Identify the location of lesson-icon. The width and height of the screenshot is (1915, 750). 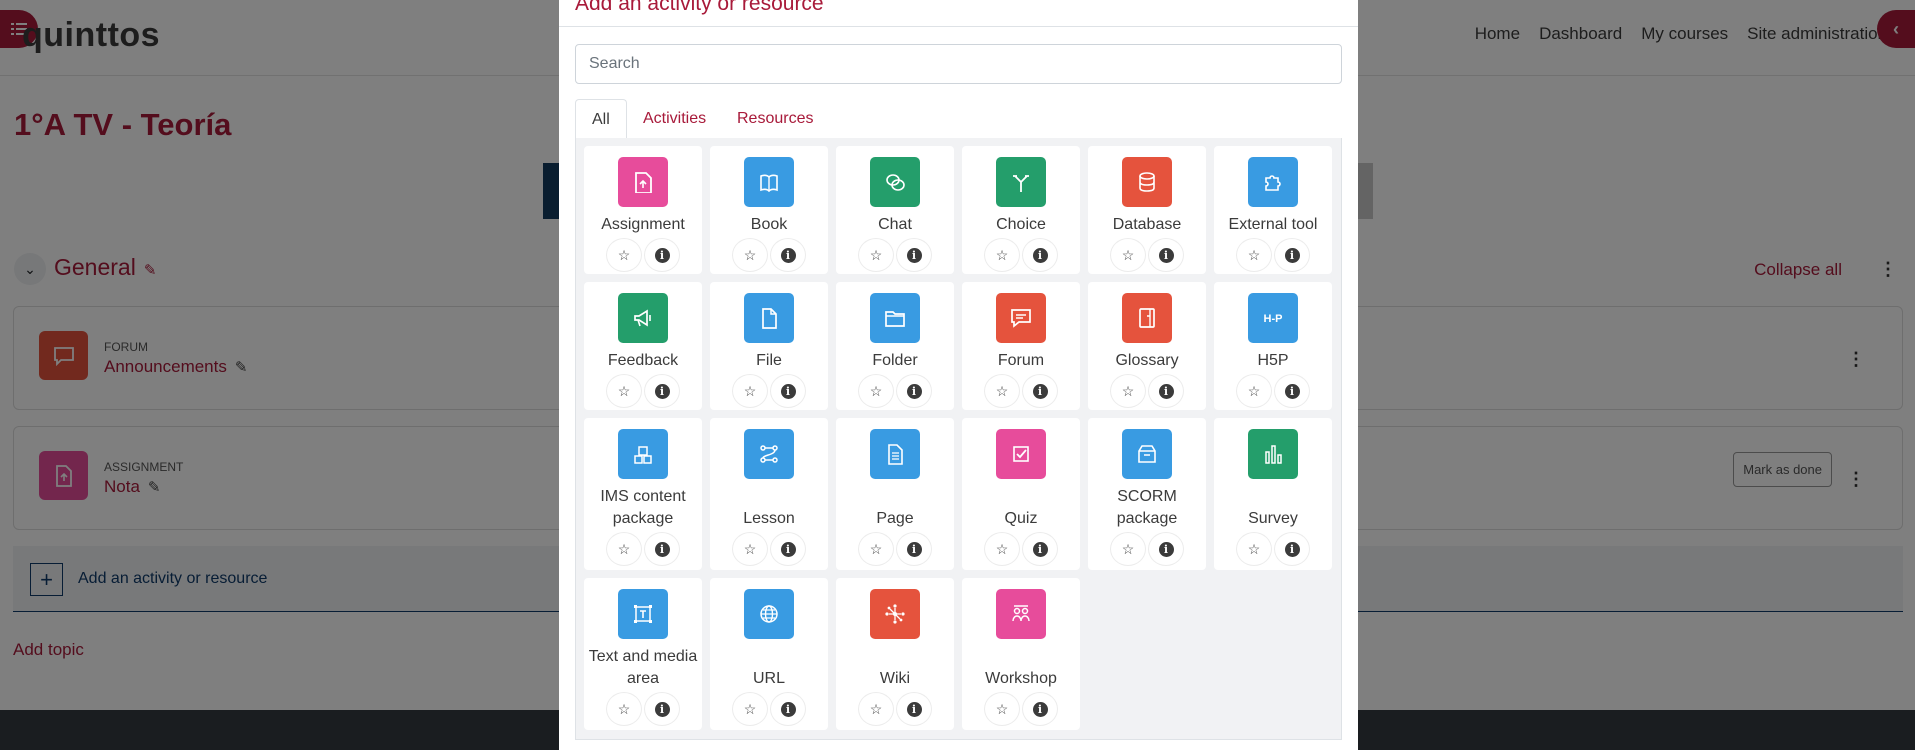
(769, 454).